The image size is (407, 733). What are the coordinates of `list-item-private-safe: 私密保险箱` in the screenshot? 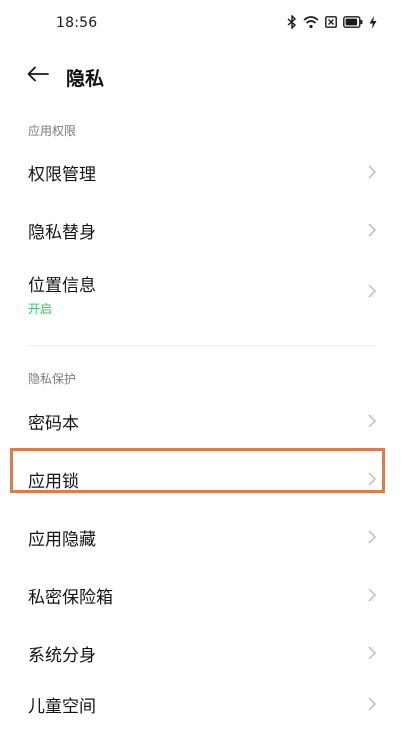 It's located at (203, 595).